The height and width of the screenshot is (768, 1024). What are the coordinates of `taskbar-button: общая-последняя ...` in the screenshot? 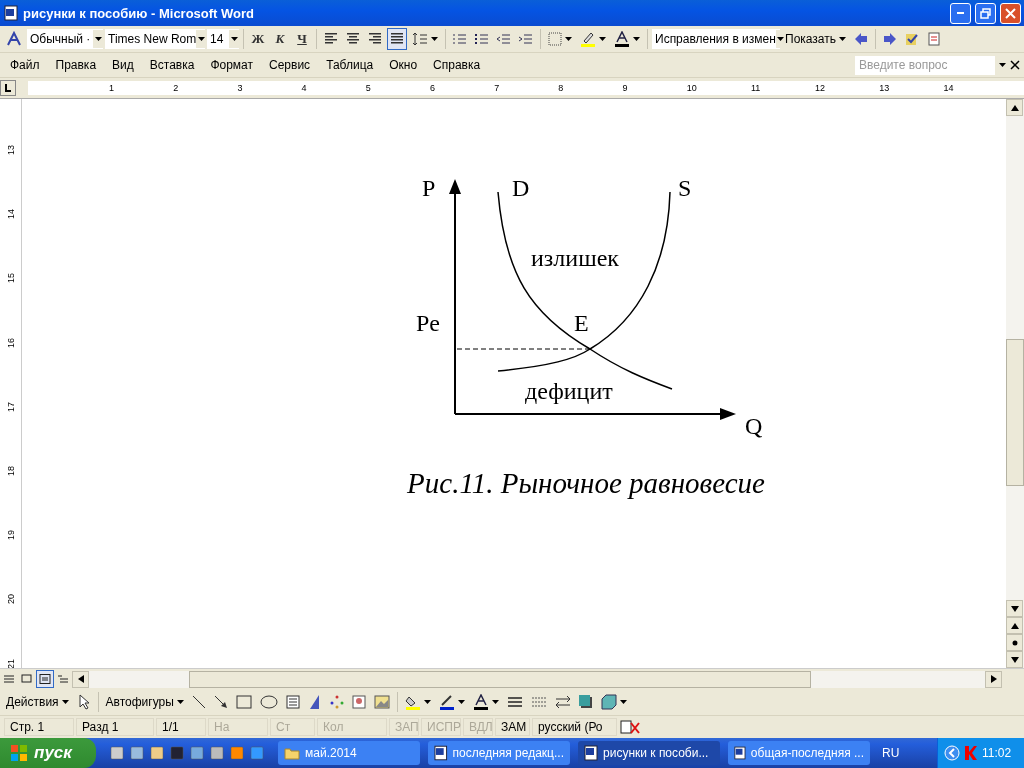 It's located at (799, 753).